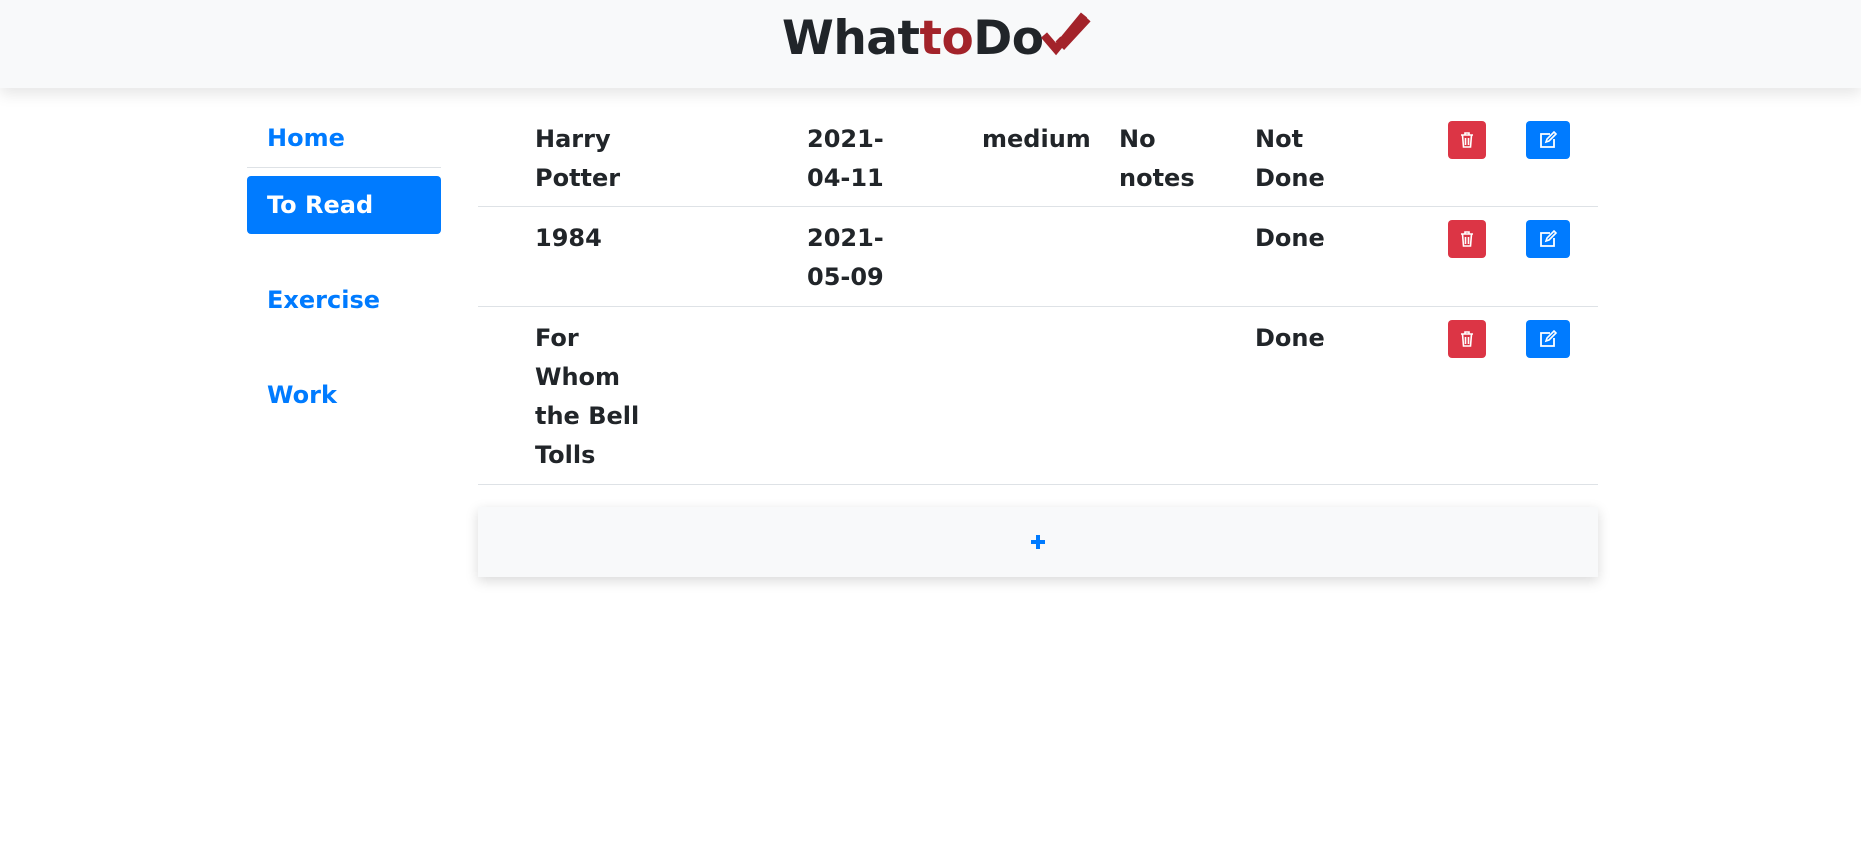 The image size is (1861, 849). I want to click on item-date: 2021-04-11, so click(845, 158).